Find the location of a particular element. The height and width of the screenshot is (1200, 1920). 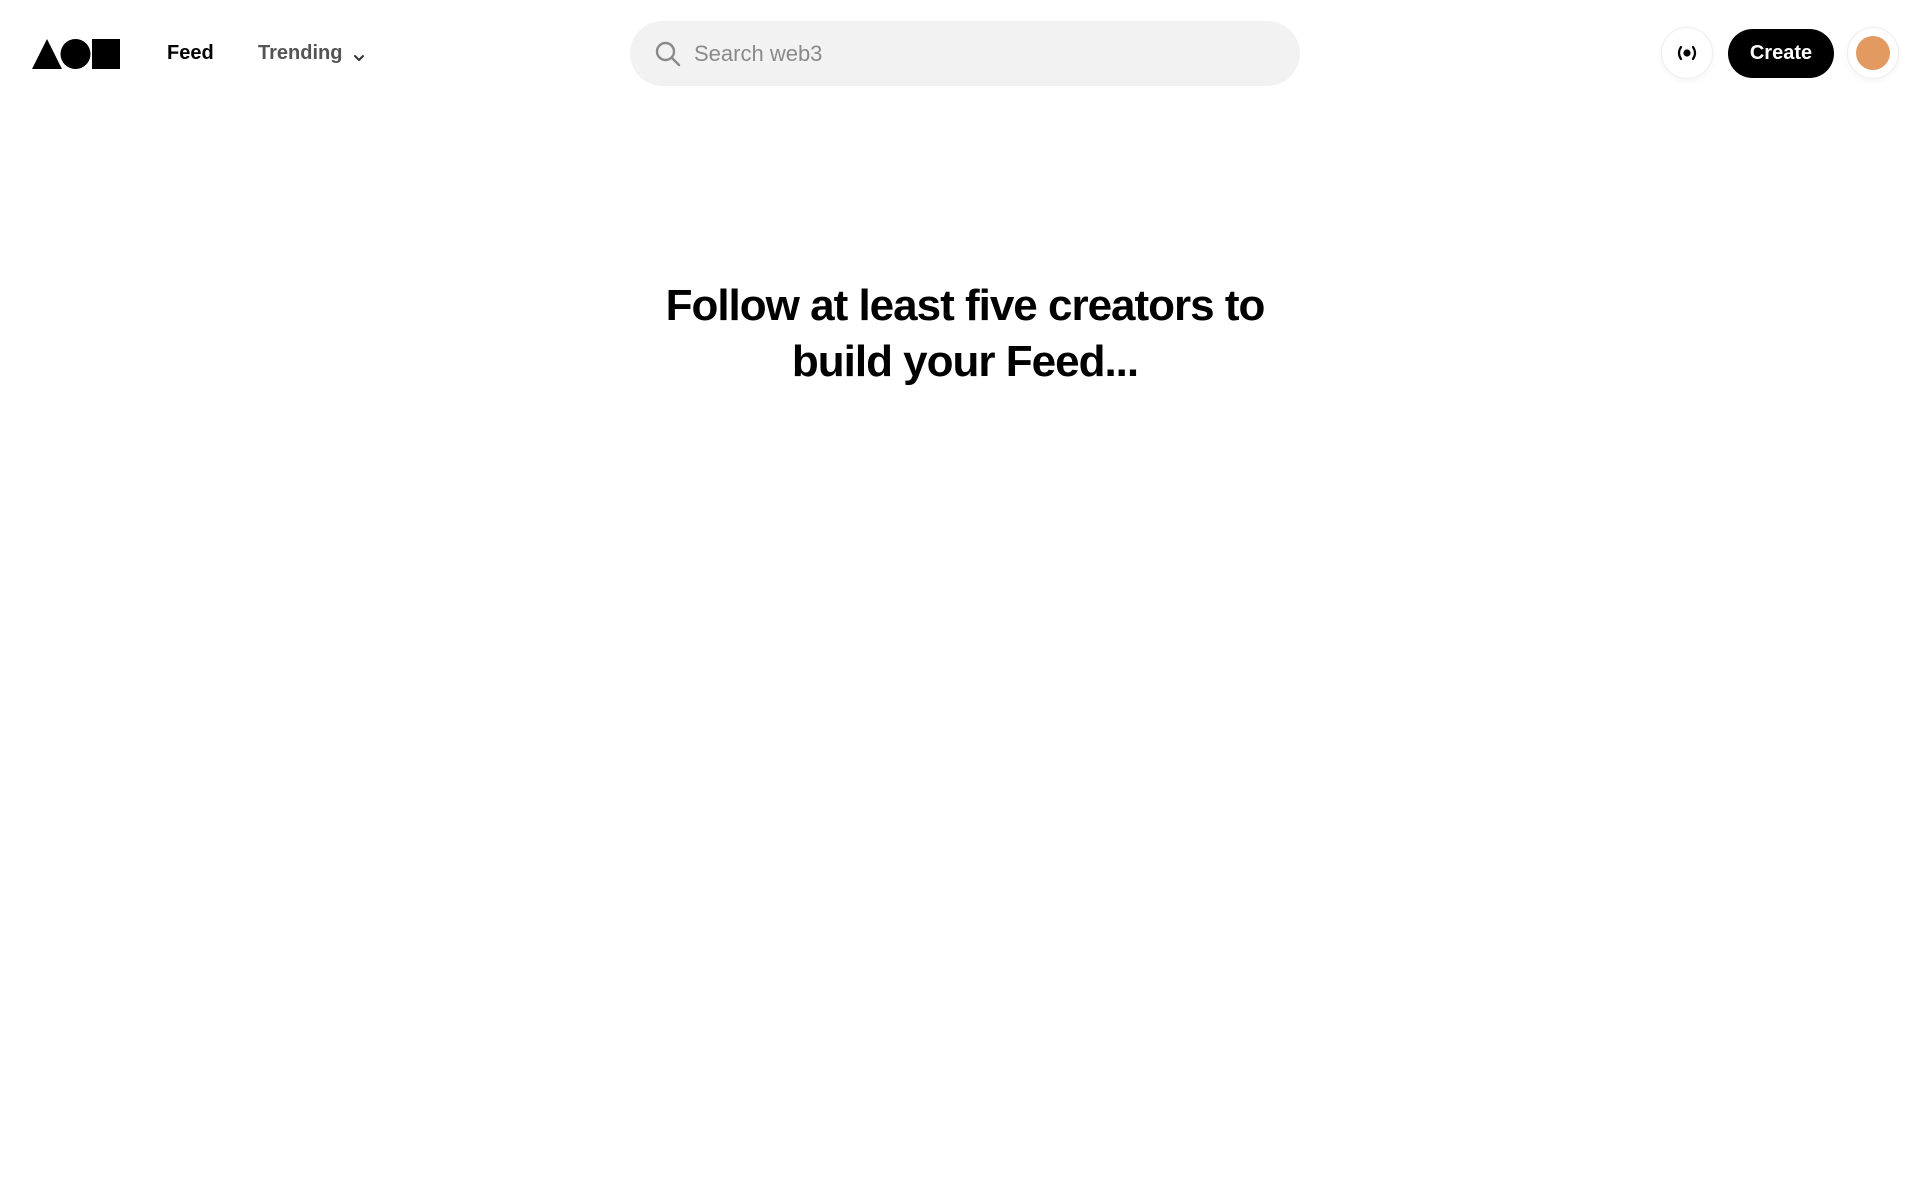

nav-trending-label: Trending is located at coordinates (300, 53).